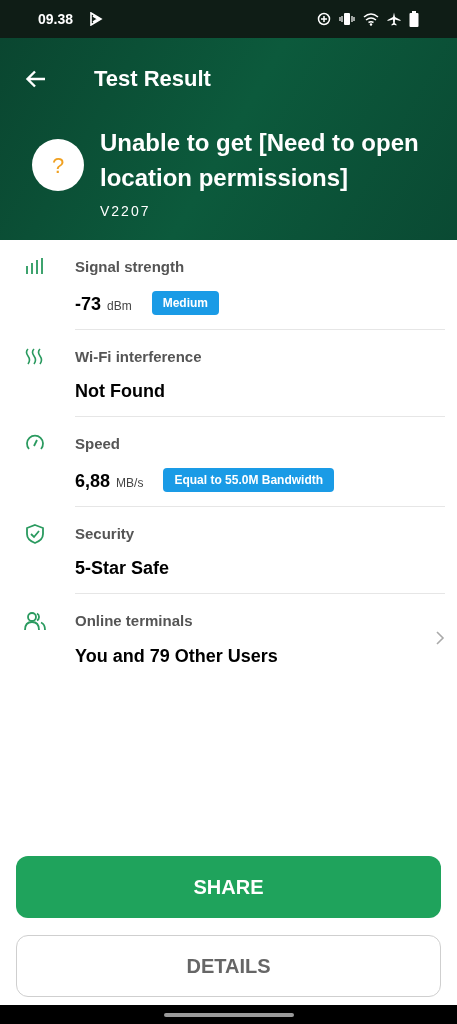 The image size is (457, 1024). I want to click on share-button: SHARE, so click(228, 887).